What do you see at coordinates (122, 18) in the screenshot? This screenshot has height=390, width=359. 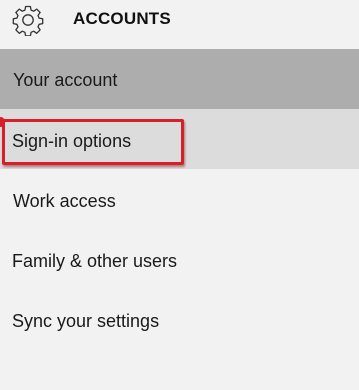 I see `page-title: ACCOUNTS` at bounding box center [122, 18].